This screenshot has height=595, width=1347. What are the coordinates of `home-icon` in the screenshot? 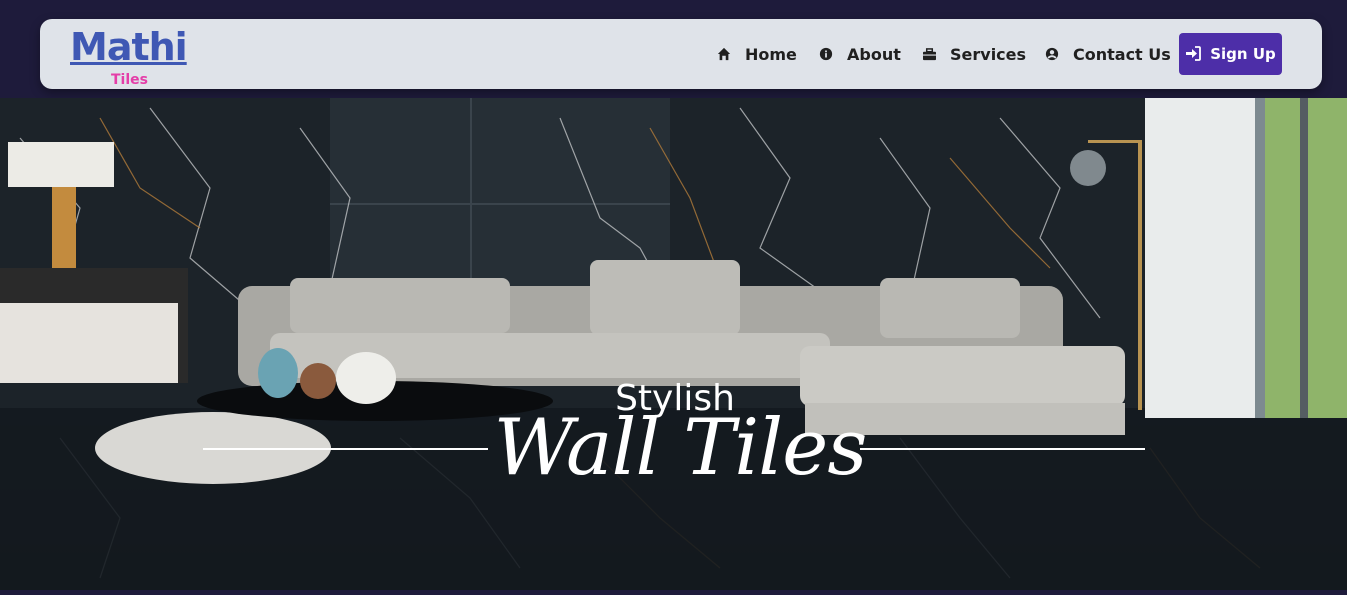 It's located at (724, 54).